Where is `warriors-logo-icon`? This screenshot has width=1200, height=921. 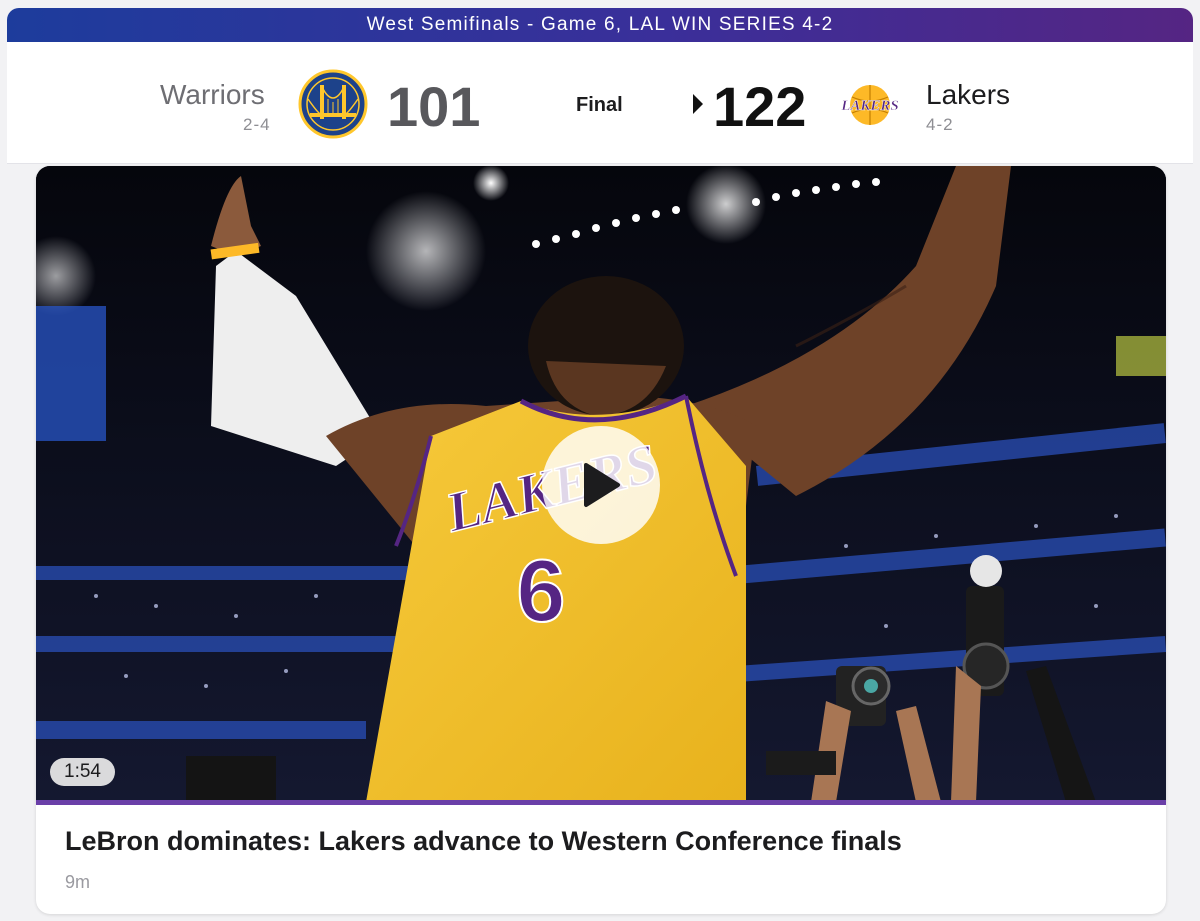 warriors-logo-icon is located at coordinates (333, 104).